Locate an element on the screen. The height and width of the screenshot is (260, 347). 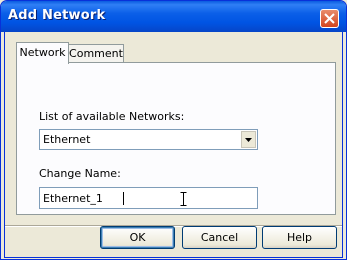
tab-network: Network is located at coordinates (42, 53).